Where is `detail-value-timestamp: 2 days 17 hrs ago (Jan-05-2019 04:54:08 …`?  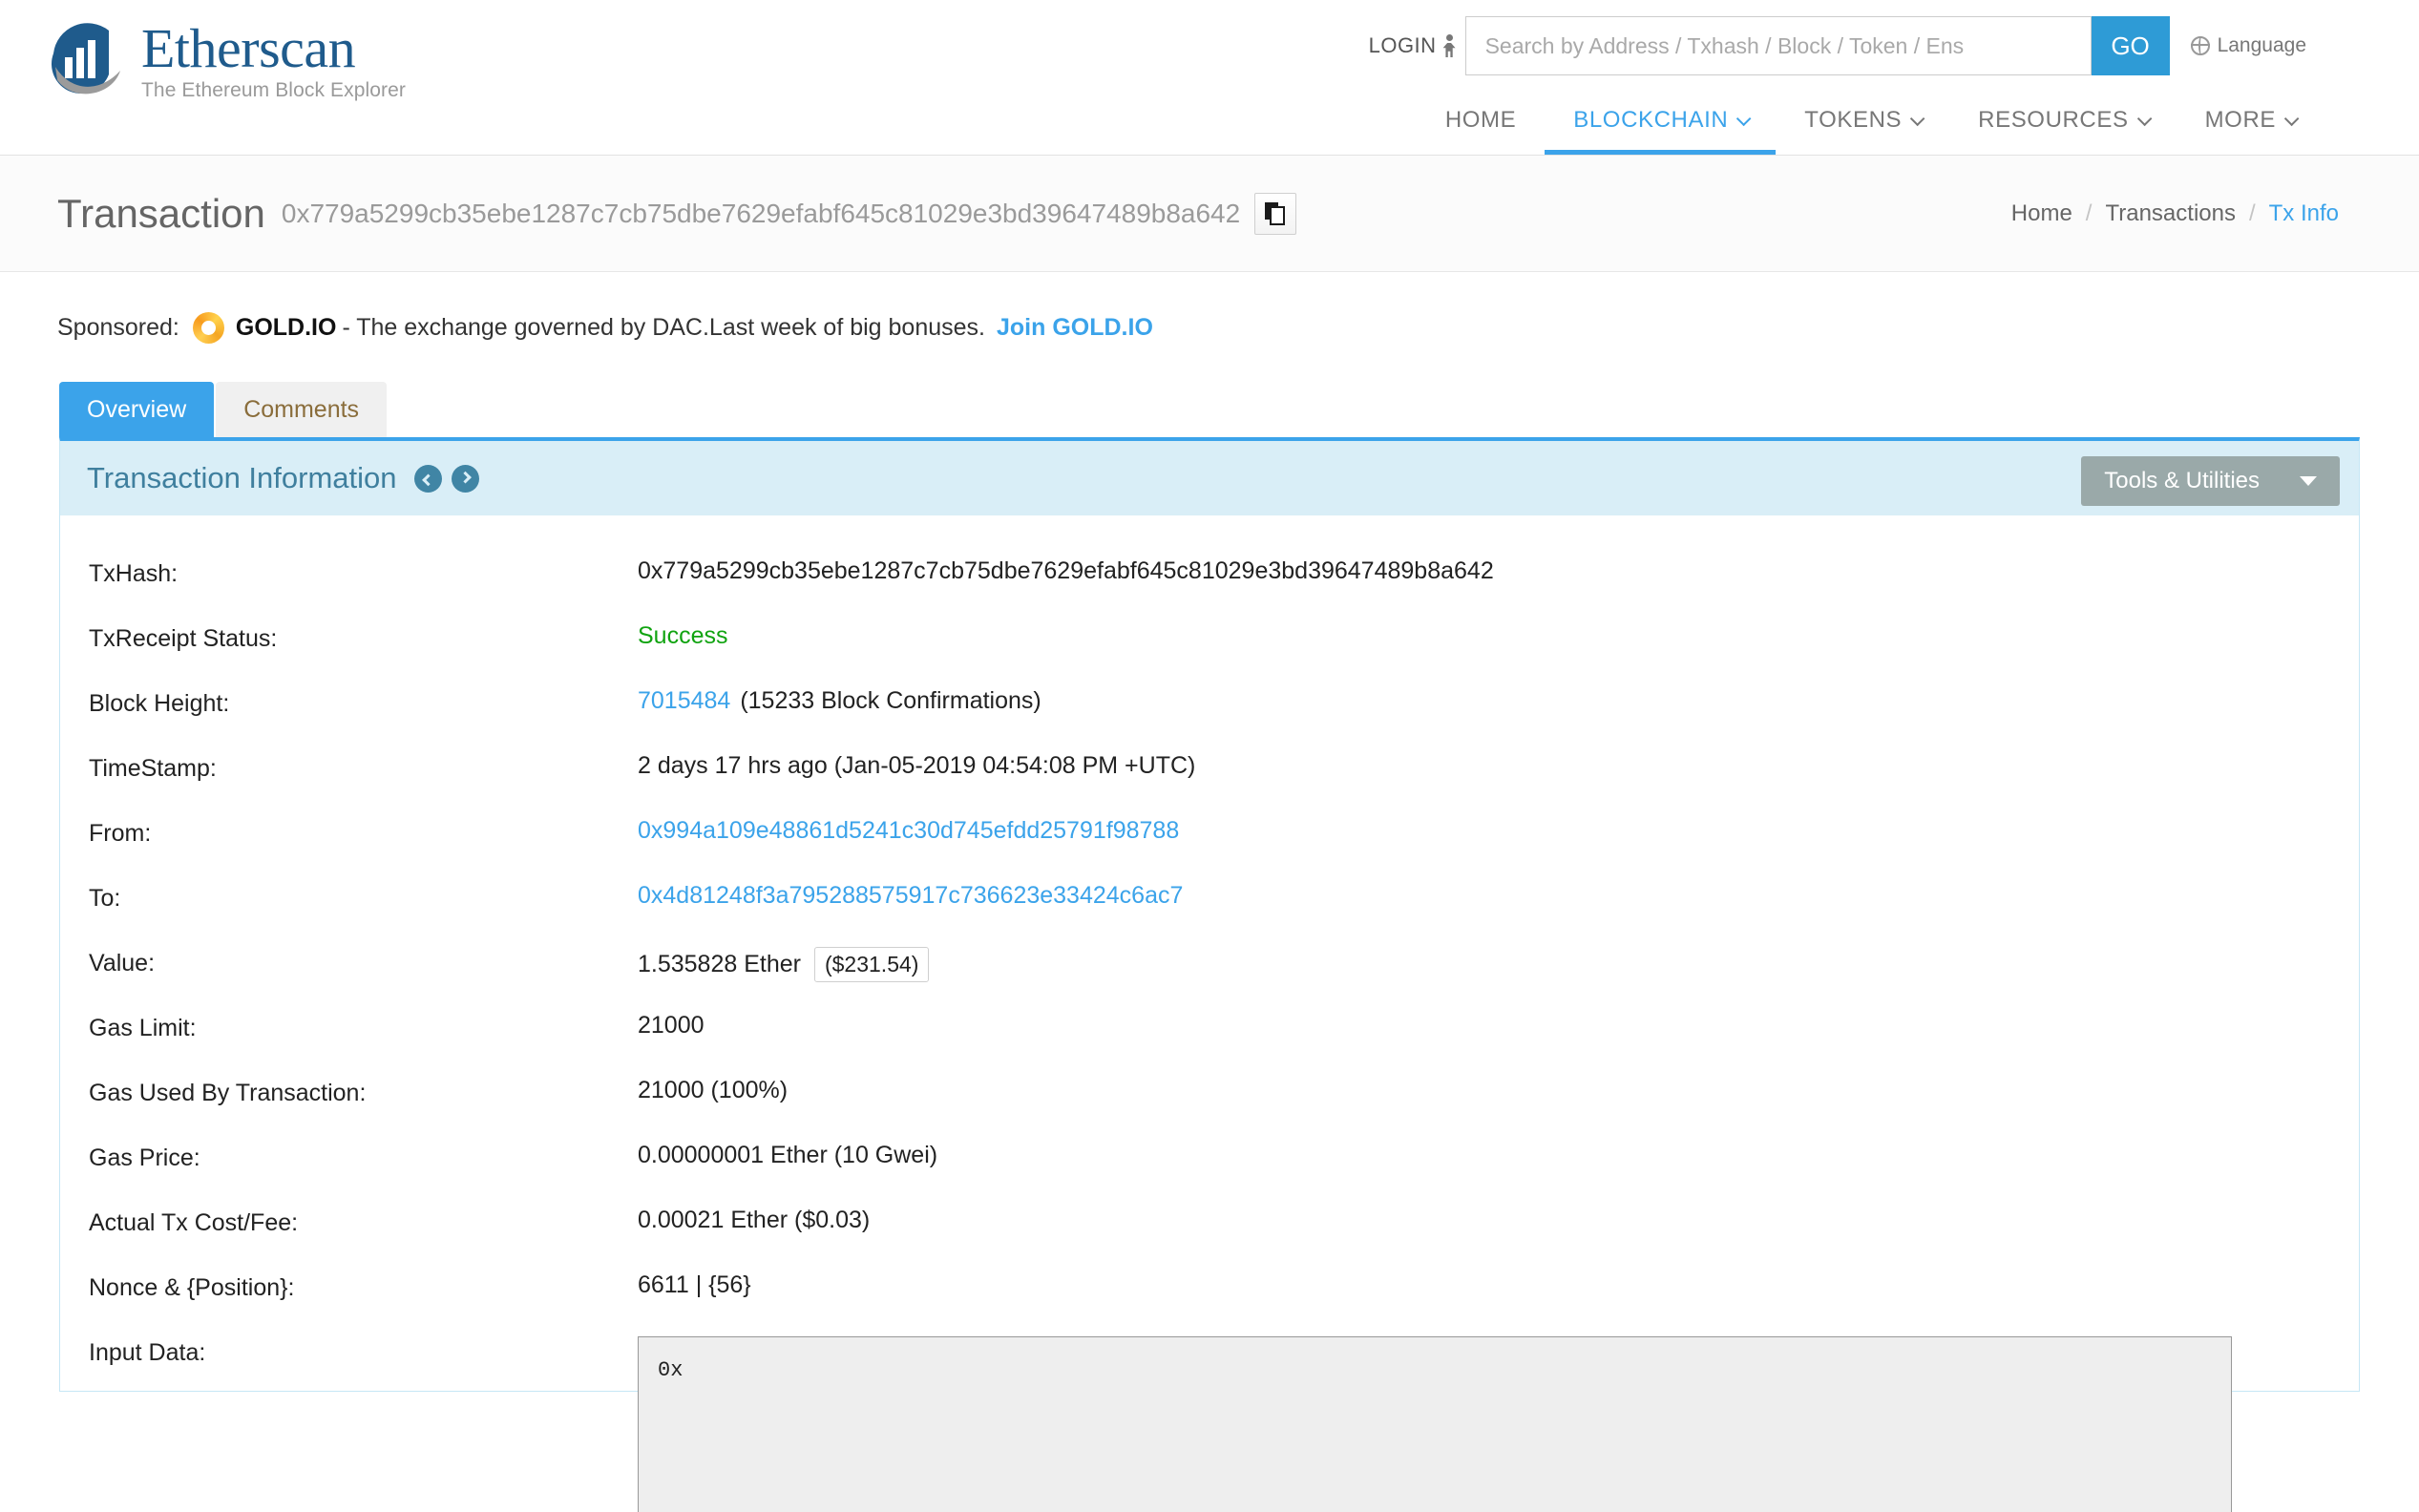
detail-value-timestamp: 2 days 17 hrs ago (Jan-05-2019 04:54:08 … is located at coordinates (917, 765).